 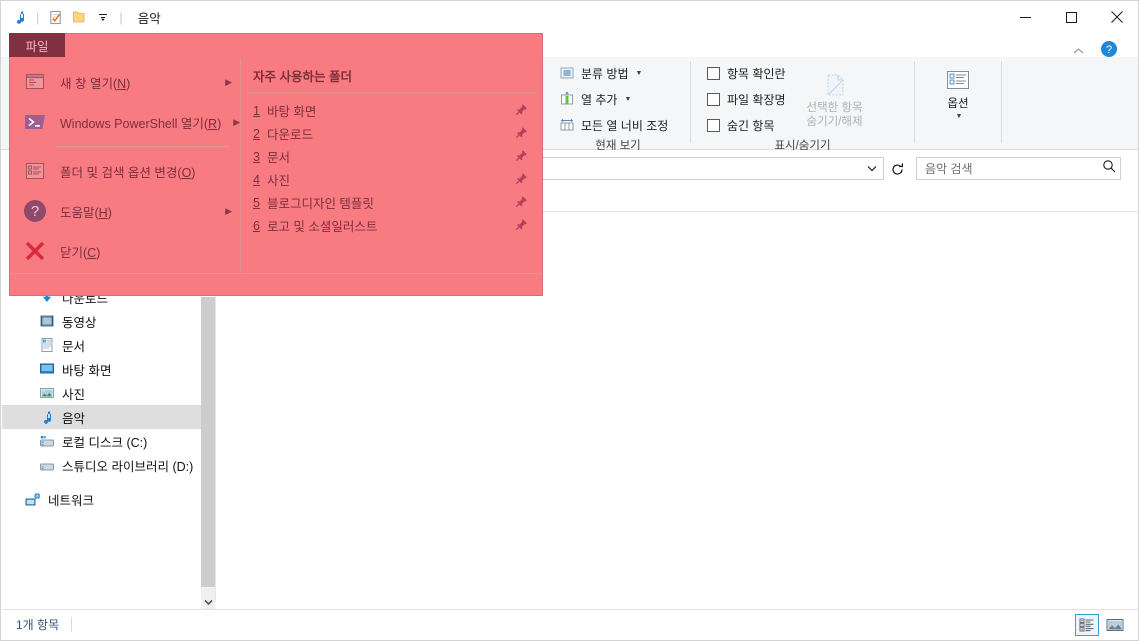 I want to click on fit-columns-label: 모든 열 너비 조정, so click(x=625, y=125).